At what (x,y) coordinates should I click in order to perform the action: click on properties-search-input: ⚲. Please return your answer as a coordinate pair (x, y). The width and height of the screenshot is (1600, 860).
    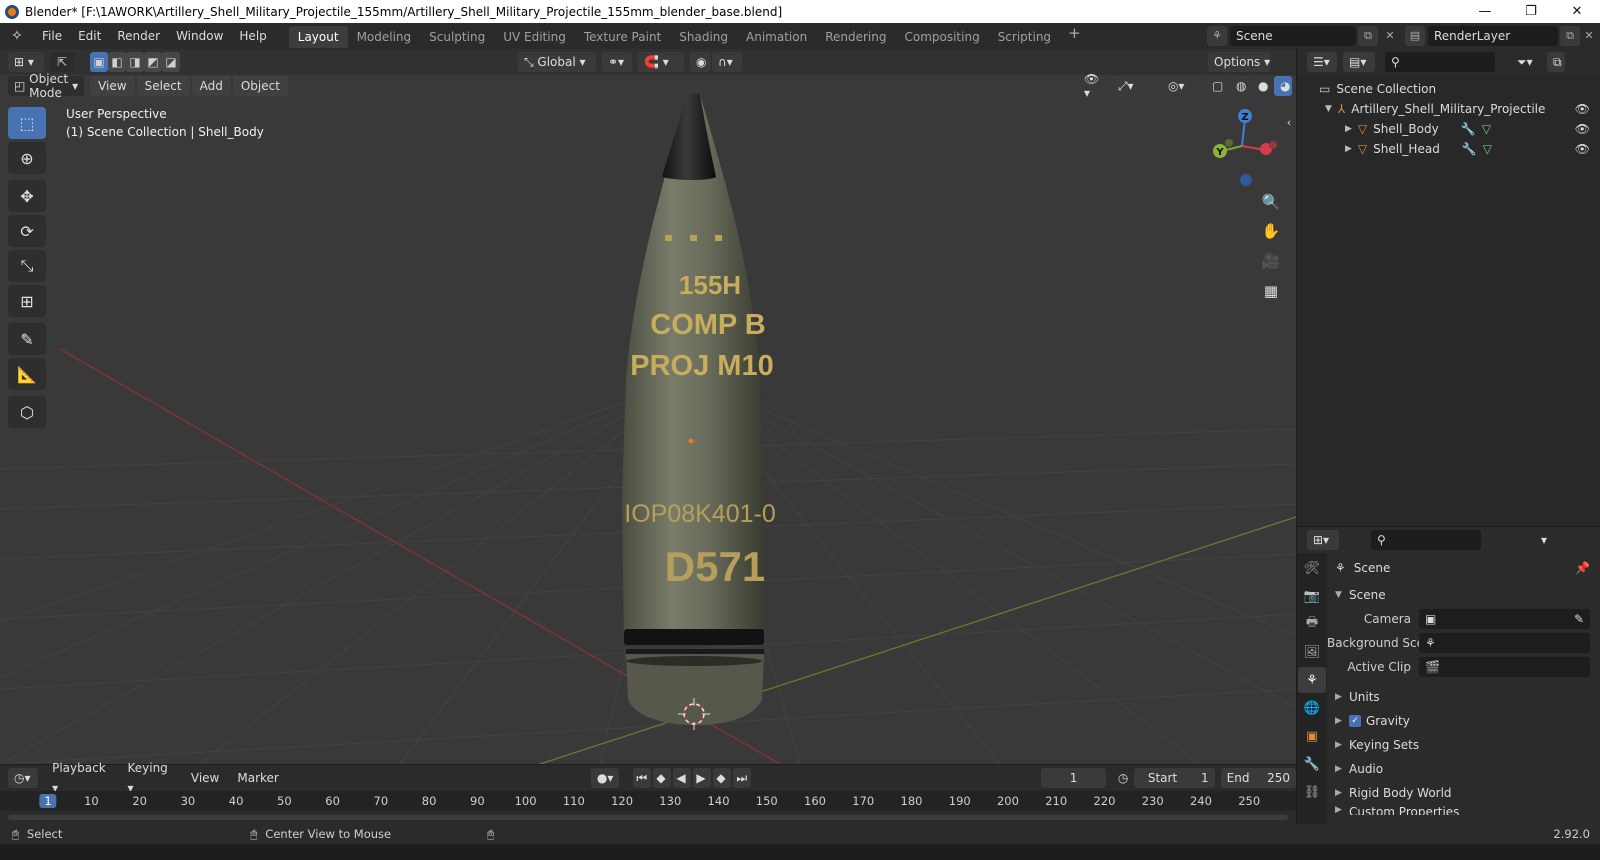
    Looking at the image, I should click on (1426, 540).